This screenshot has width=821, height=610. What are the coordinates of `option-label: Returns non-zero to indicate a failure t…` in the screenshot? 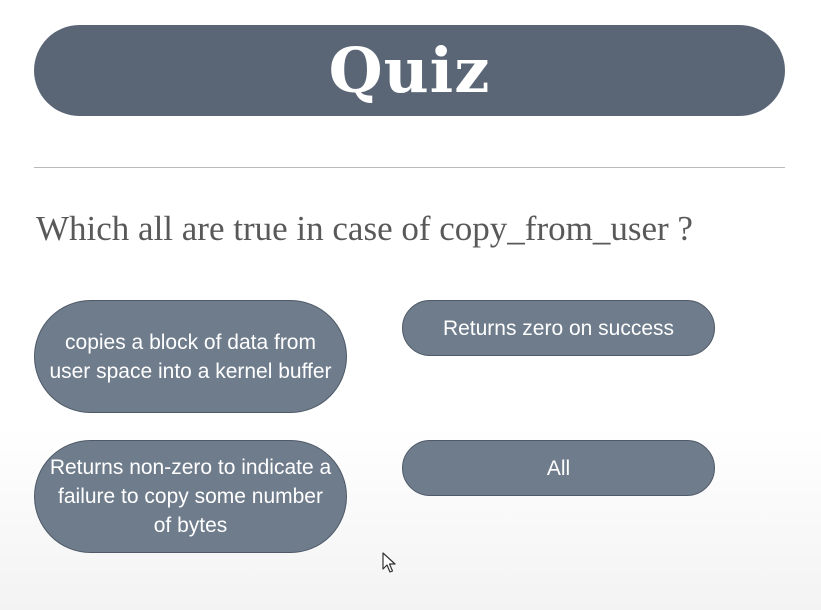 It's located at (190, 496).